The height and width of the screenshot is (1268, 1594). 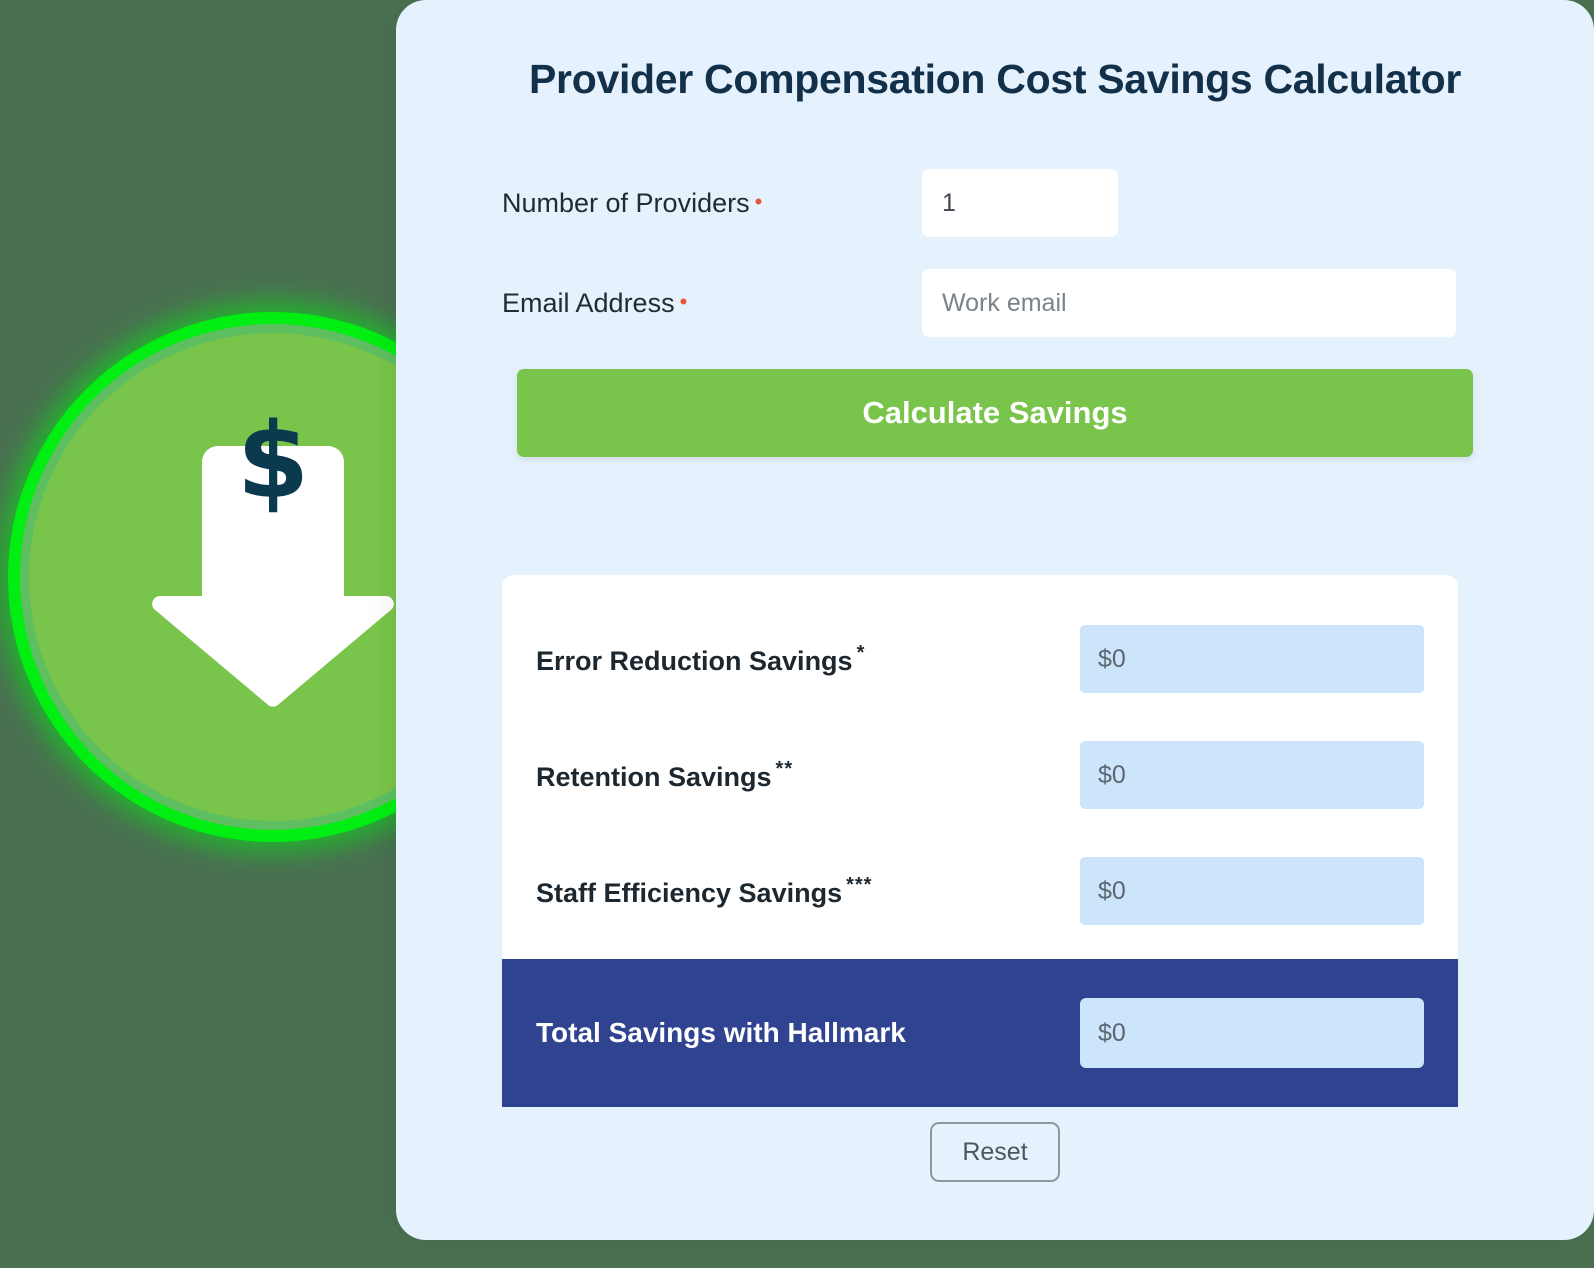 What do you see at coordinates (995, 253) in the screenshot?
I see `input-form: Number of Providers• Email Address•` at bounding box center [995, 253].